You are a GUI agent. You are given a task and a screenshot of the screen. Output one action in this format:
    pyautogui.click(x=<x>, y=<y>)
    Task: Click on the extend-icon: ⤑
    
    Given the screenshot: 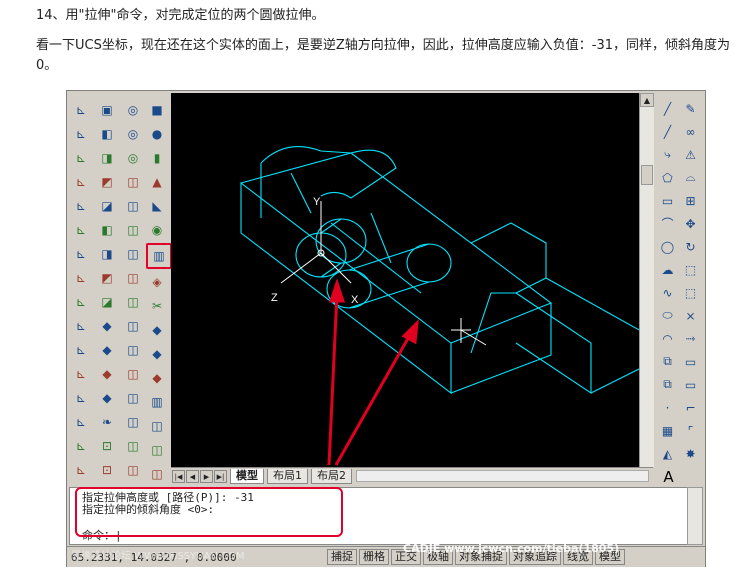 What is the action you would take?
    pyautogui.click(x=690, y=338)
    